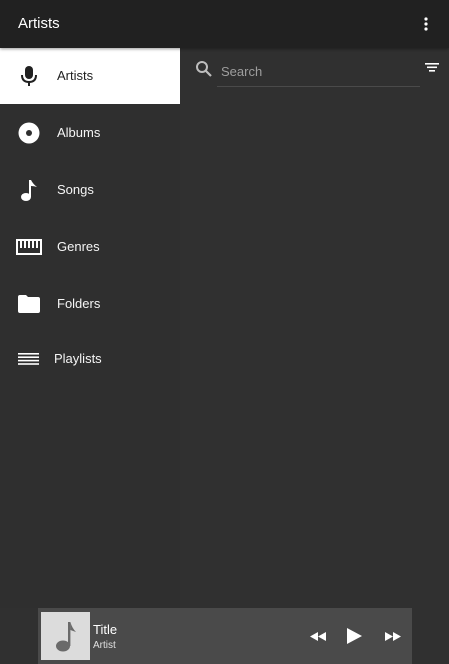 Image resolution: width=449 pixels, height=664 pixels. I want to click on search-input, so click(318, 71).